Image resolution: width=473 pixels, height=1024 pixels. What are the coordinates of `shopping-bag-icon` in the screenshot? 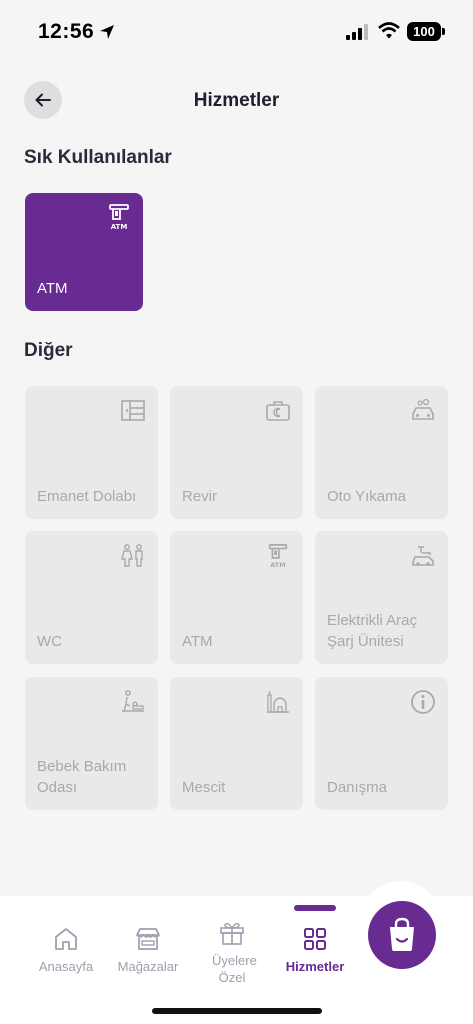 It's located at (402, 934).